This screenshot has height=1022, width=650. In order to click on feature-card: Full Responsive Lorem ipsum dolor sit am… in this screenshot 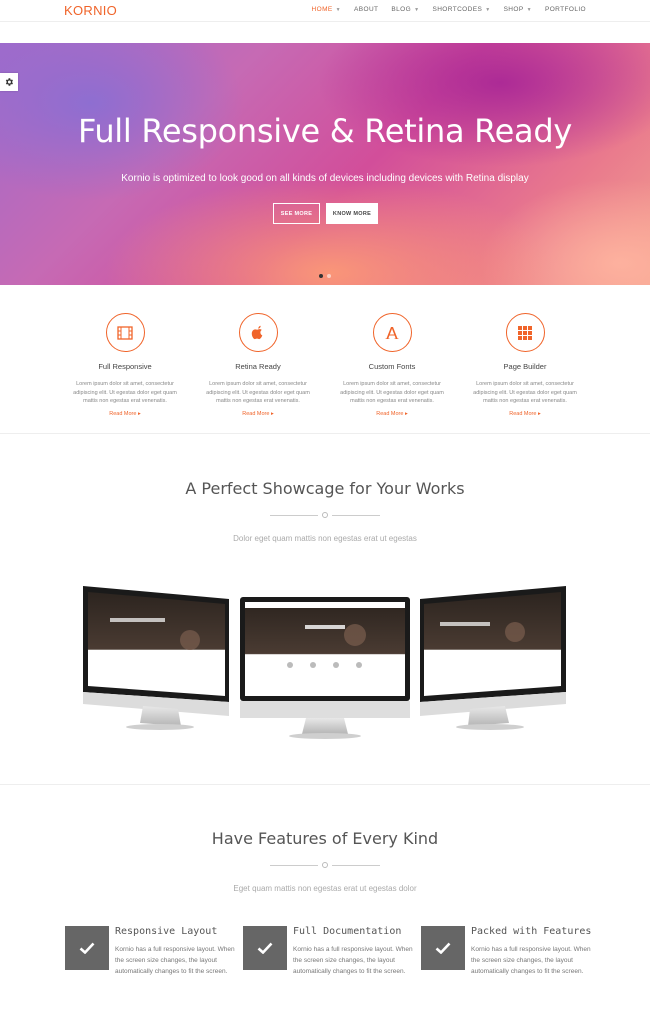, I will do `click(125, 365)`.